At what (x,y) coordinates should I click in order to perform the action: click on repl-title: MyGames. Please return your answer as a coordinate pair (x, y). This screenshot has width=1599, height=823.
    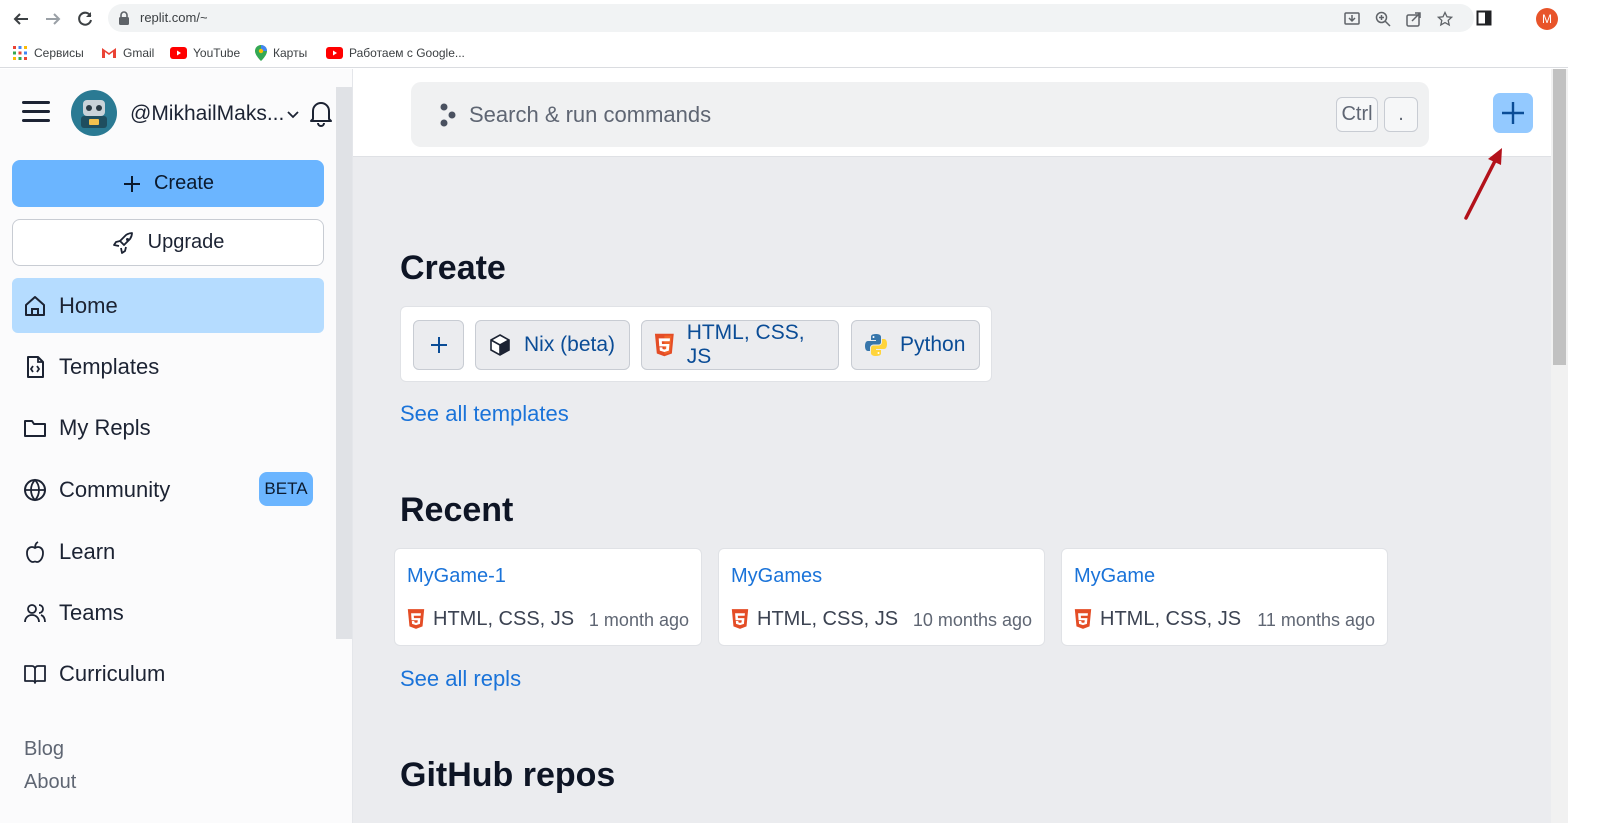
    Looking at the image, I should click on (776, 576).